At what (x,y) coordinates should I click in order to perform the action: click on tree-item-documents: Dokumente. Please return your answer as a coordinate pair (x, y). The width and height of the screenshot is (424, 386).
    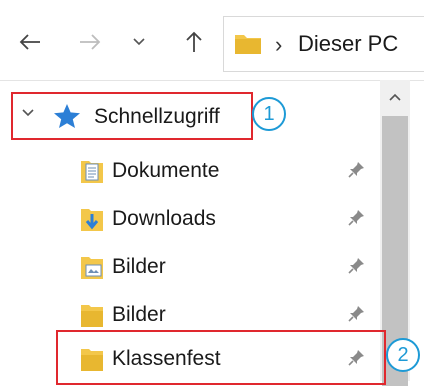
    Looking at the image, I should click on (190, 170).